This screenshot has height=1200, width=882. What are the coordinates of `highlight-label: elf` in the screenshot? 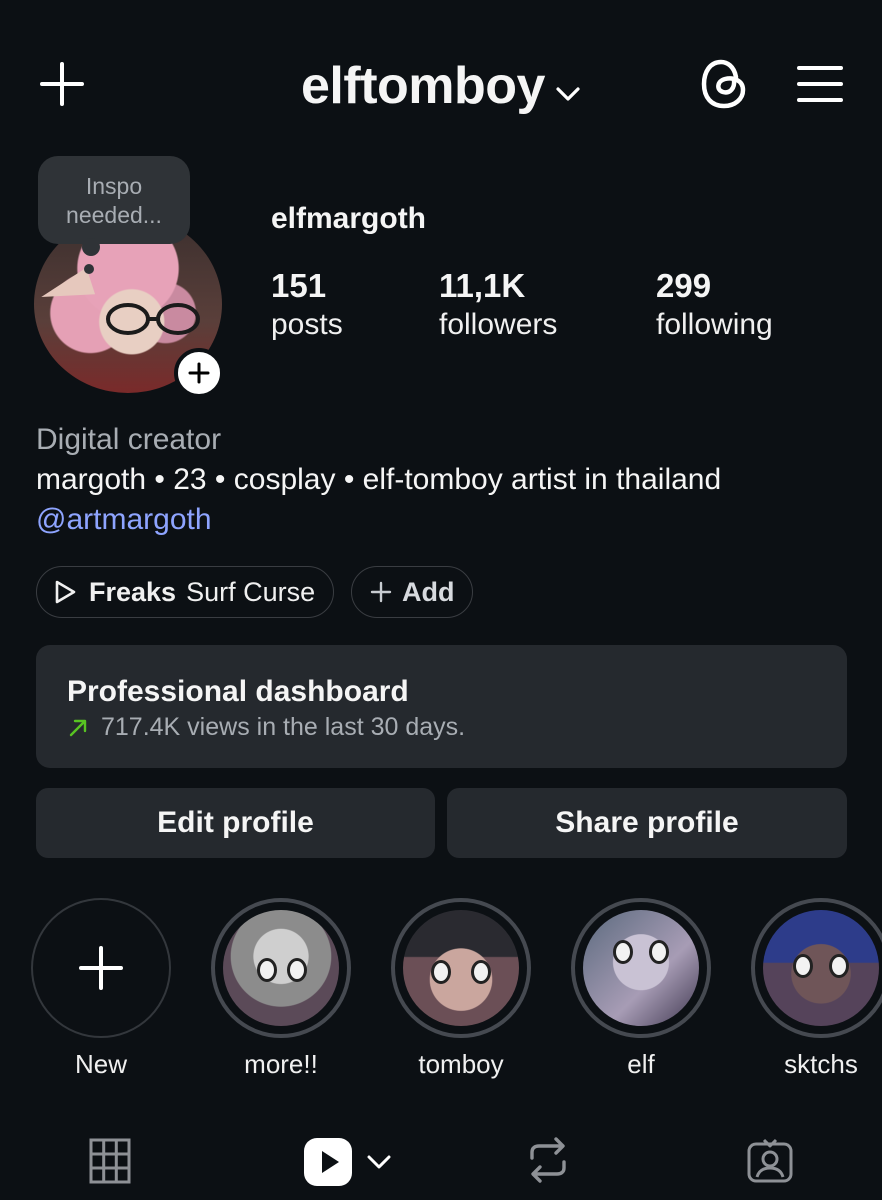 It's located at (641, 1064).